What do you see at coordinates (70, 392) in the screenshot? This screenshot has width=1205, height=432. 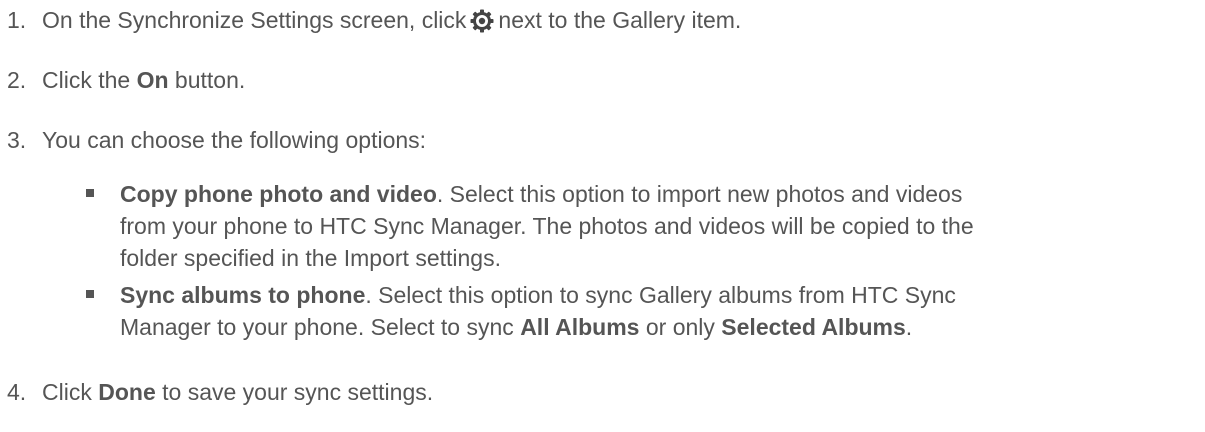 I see `step-text: Click` at bounding box center [70, 392].